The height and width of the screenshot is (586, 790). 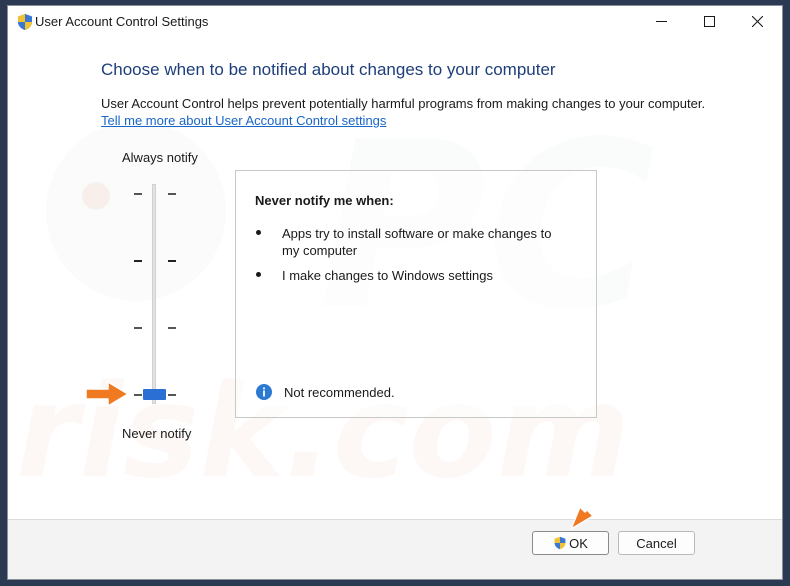 I want to click on ok-button: OK, so click(x=570, y=543).